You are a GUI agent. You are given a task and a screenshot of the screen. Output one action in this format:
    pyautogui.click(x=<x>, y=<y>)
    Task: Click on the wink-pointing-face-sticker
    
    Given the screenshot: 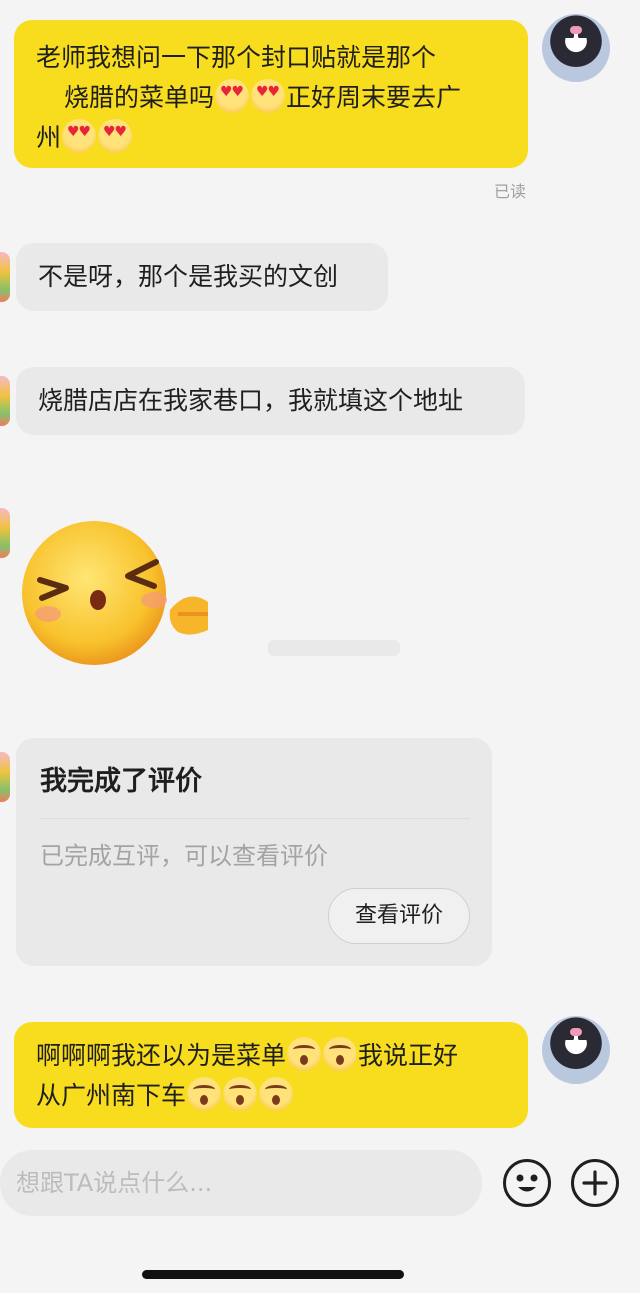 What is the action you would take?
    pyautogui.click(x=113, y=595)
    